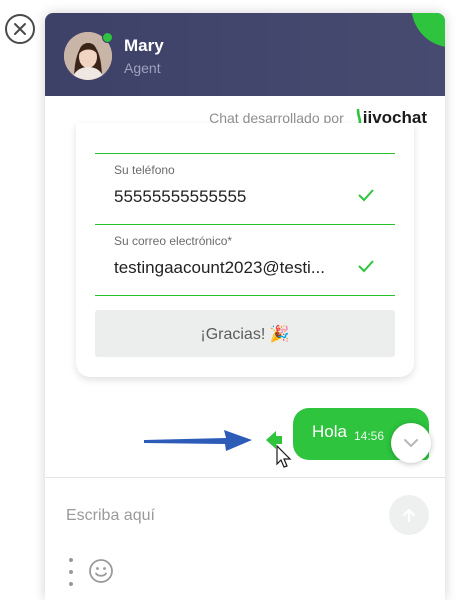  I want to click on chat-header: Mary Agent, so click(245, 54).